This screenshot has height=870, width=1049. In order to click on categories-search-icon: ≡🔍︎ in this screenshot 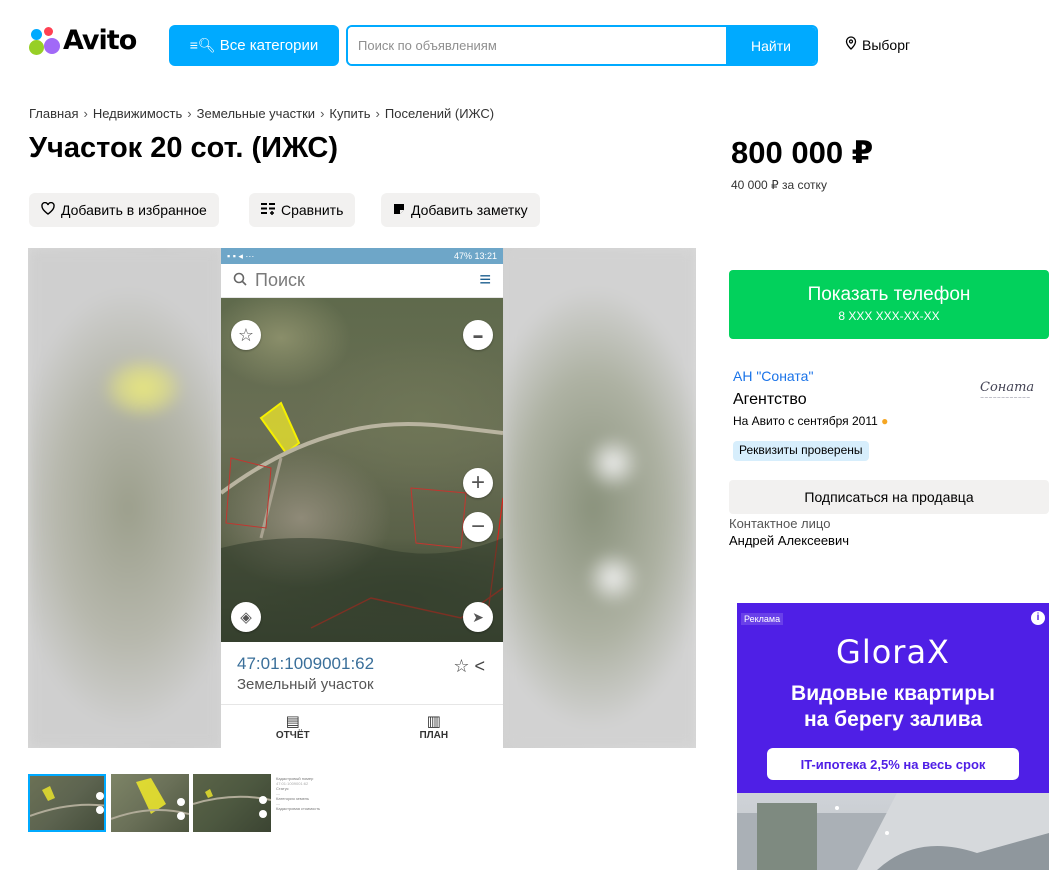, I will do `click(202, 45)`.